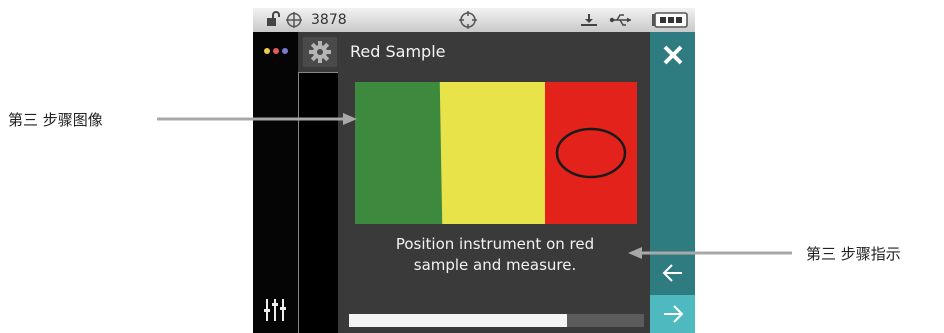 This screenshot has height=333, width=944. Describe the element at coordinates (273, 19) in the screenshot. I see `lock-icon` at that location.